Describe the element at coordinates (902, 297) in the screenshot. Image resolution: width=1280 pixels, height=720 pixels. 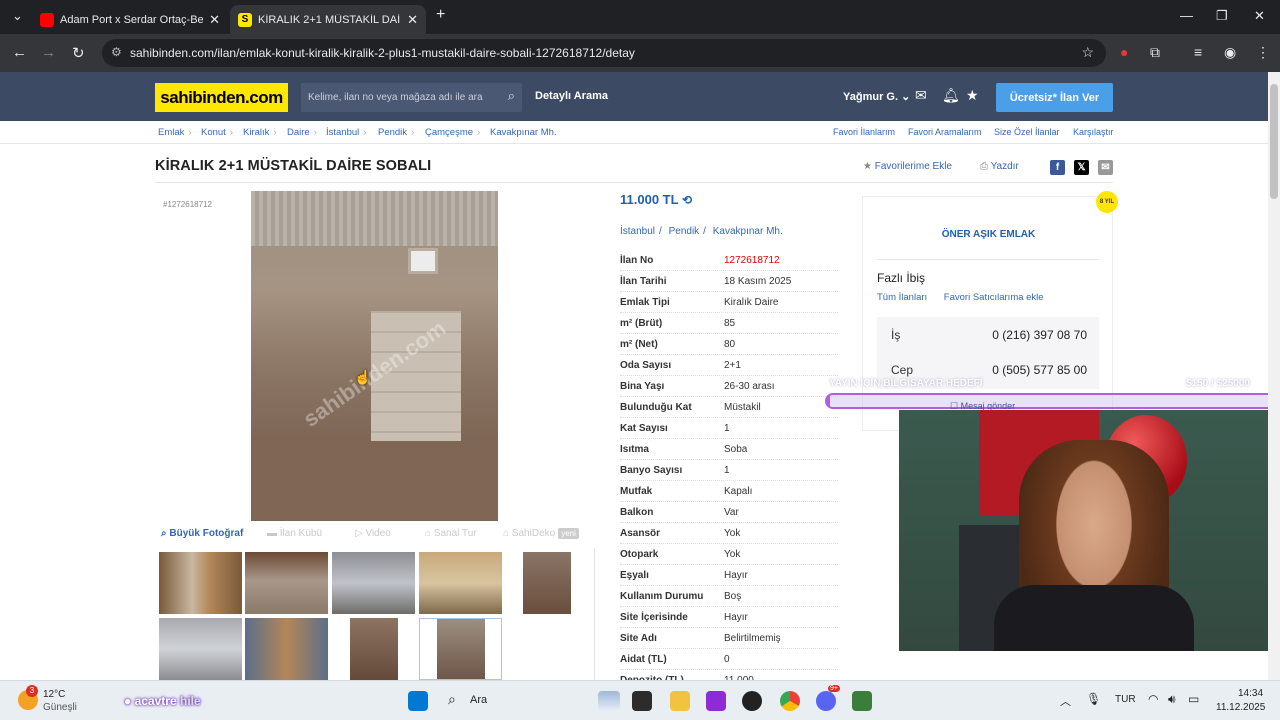
I see `all-listings-link: Tüm İlanları` at that location.